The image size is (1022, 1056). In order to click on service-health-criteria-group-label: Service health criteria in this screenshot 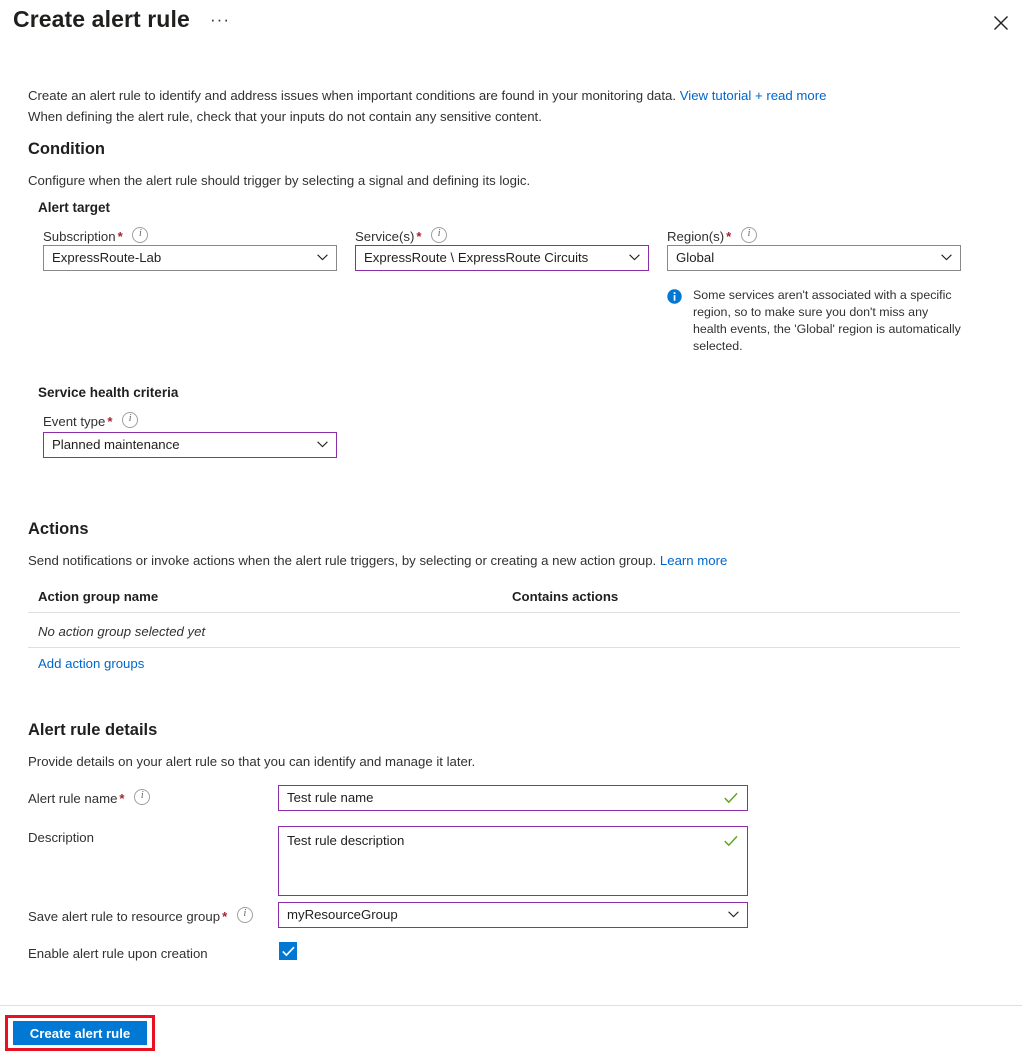, I will do `click(108, 392)`.